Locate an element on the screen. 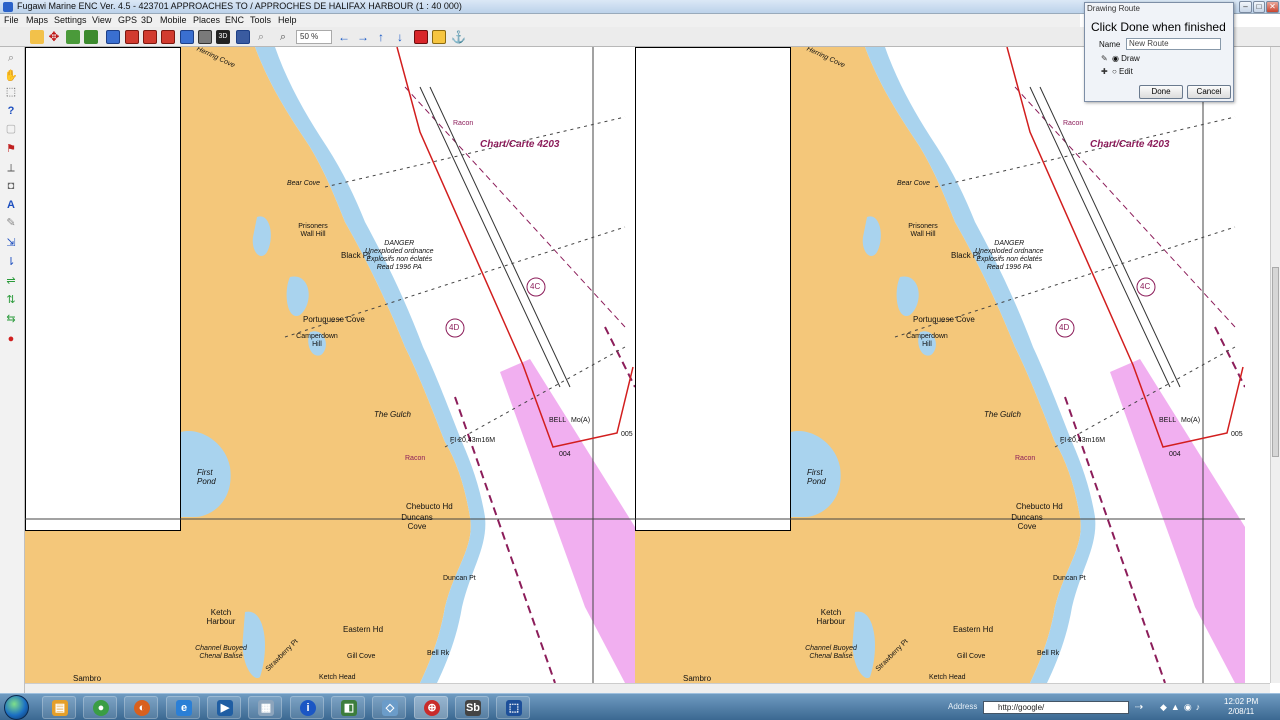 The image size is (1280, 720). waypoint-tool-icon: ⇲ is located at coordinates (11, 243).